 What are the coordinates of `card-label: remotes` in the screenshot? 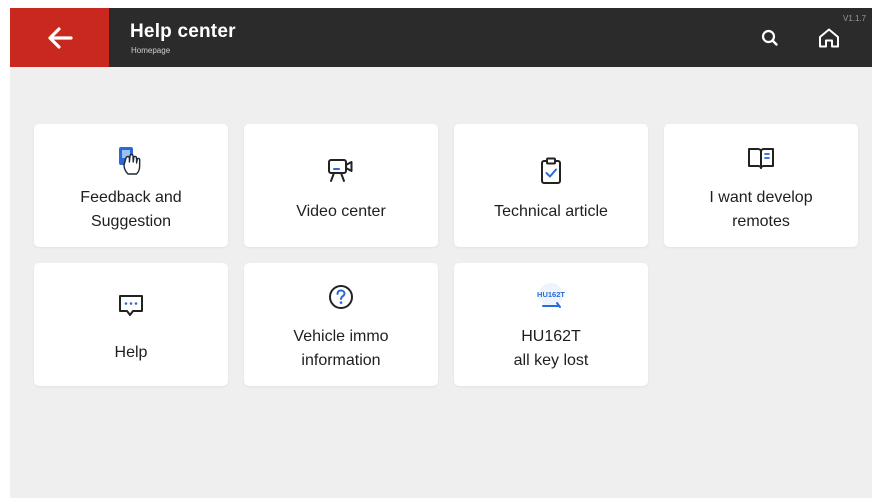 It's located at (761, 221).